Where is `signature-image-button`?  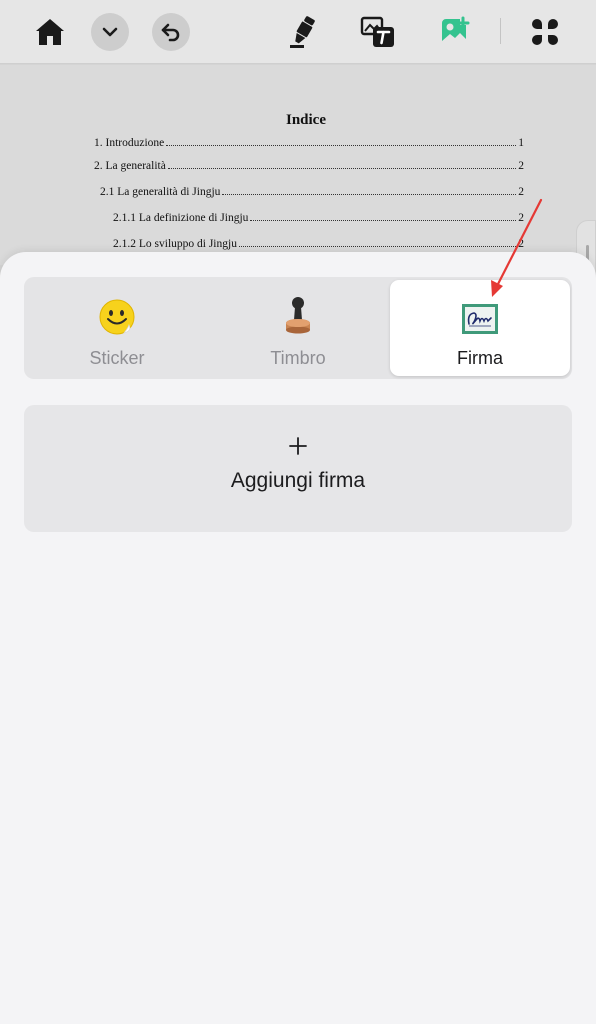 signature-image-button is located at coordinates (455, 32).